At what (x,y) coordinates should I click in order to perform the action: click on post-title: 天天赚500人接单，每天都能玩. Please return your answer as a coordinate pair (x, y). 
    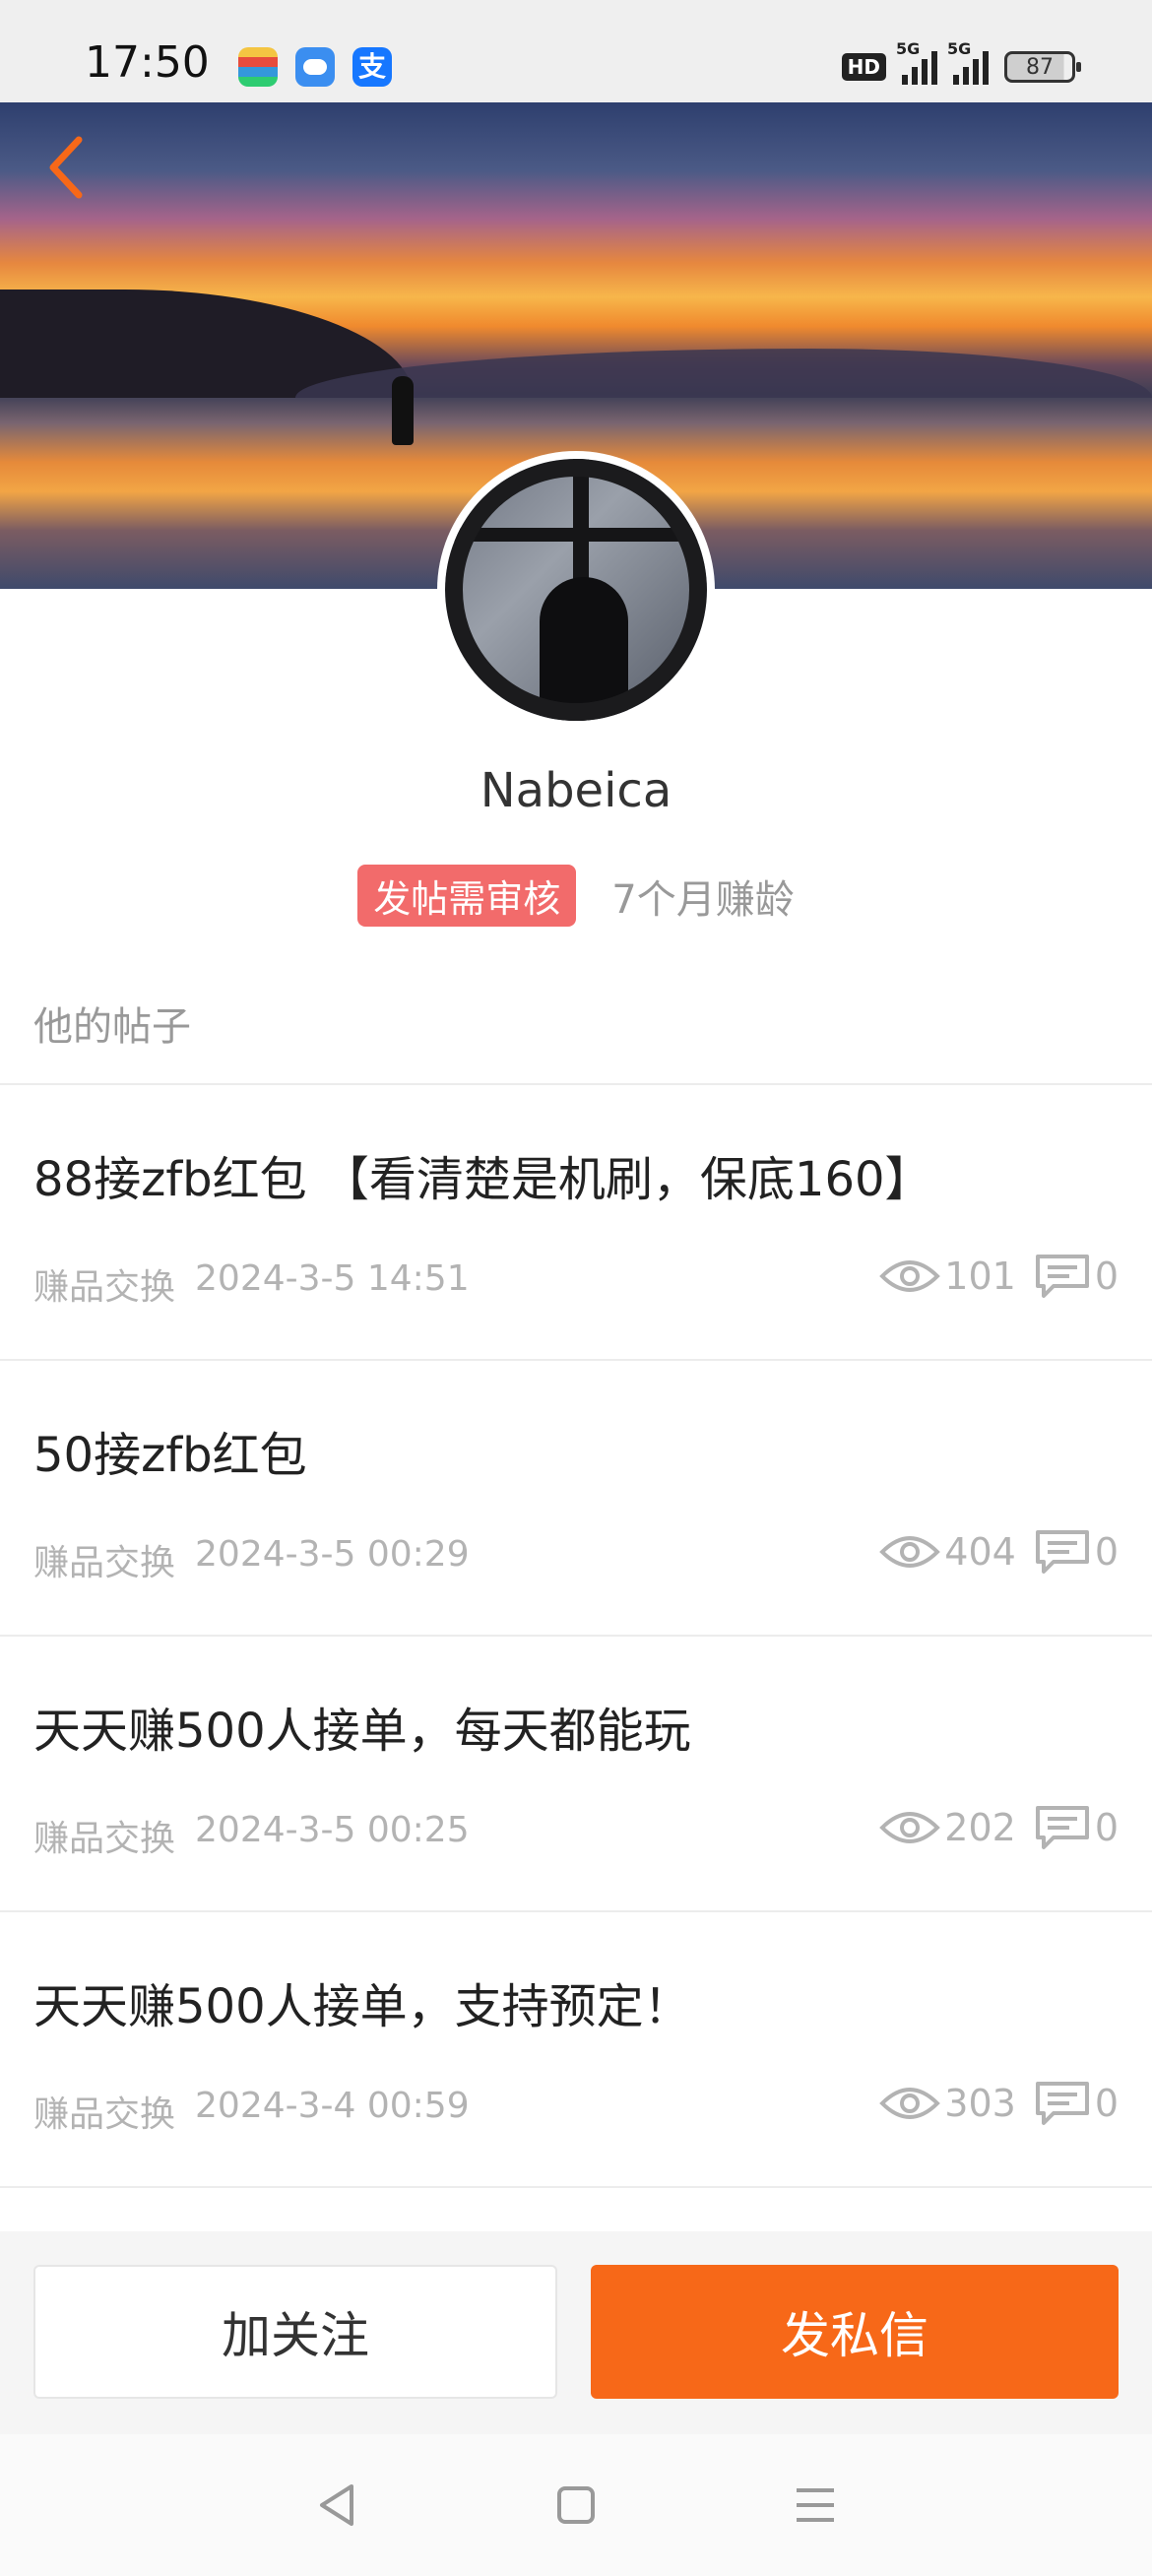
    Looking at the image, I should click on (362, 1726).